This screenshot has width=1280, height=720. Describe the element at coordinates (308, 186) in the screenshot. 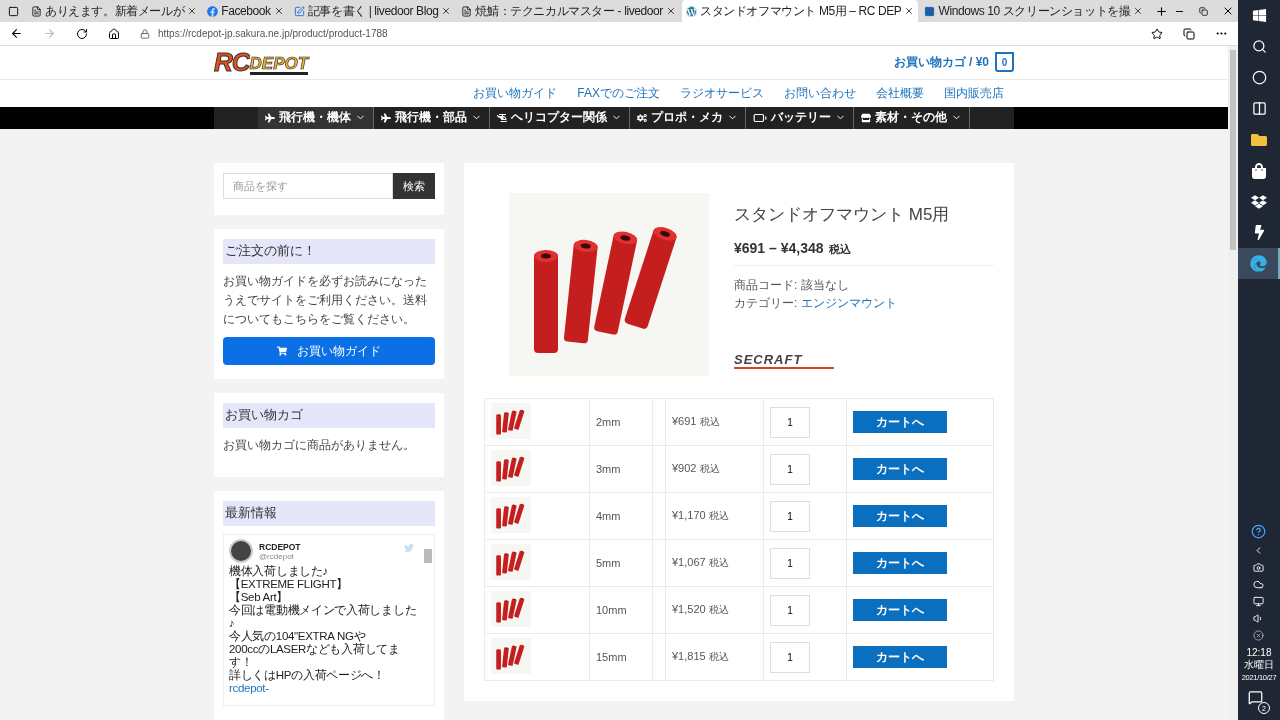

I see `search-field: 商品を探す` at that location.